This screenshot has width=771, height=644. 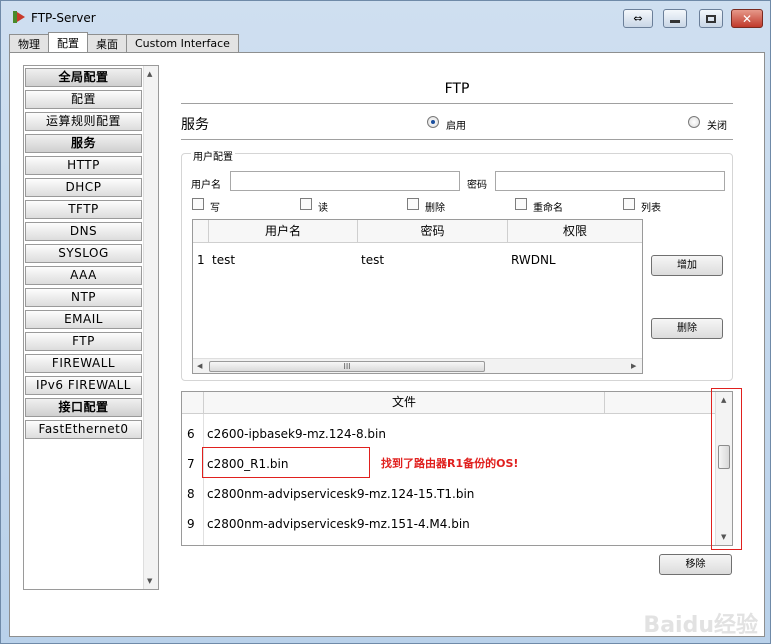 I want to click on file-index: 9, so click(x=191, y=524).